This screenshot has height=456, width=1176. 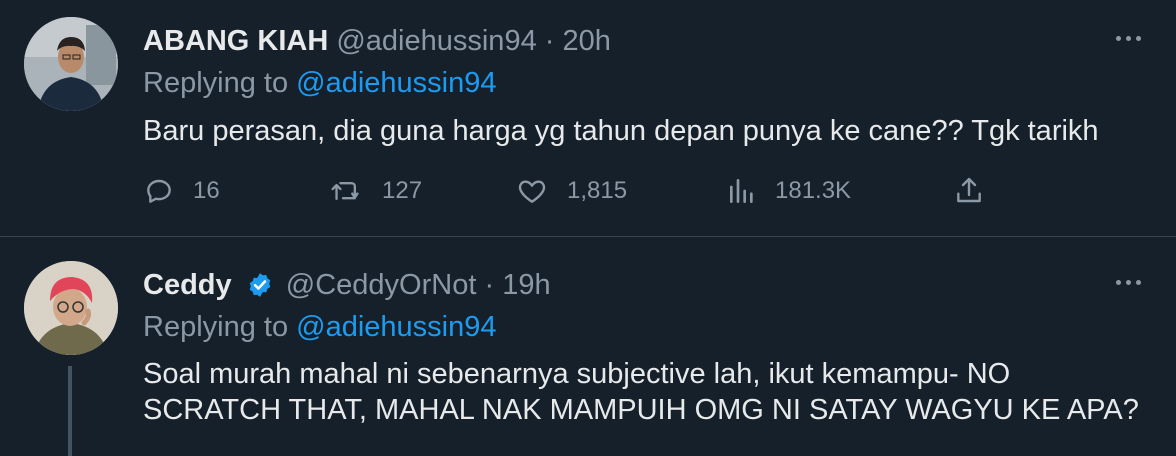 I want to click on retweet-icon, so click(x=345, y=191).